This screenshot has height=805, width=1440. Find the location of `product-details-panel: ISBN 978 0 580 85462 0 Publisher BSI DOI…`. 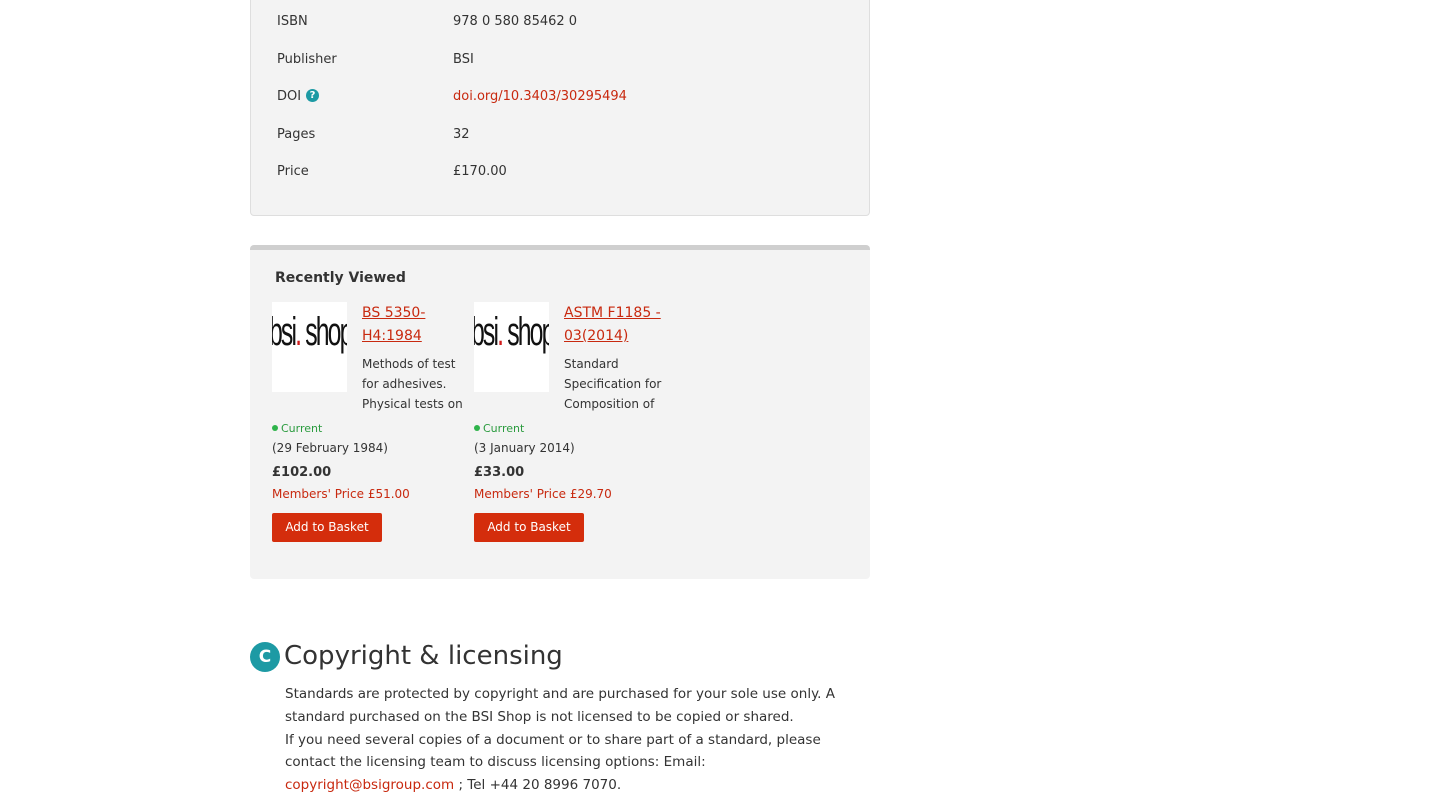

product-details-panel: ISBN 978 0 580 85462 0 Publisher BSI DOI… is located at coordinates (560, 108).